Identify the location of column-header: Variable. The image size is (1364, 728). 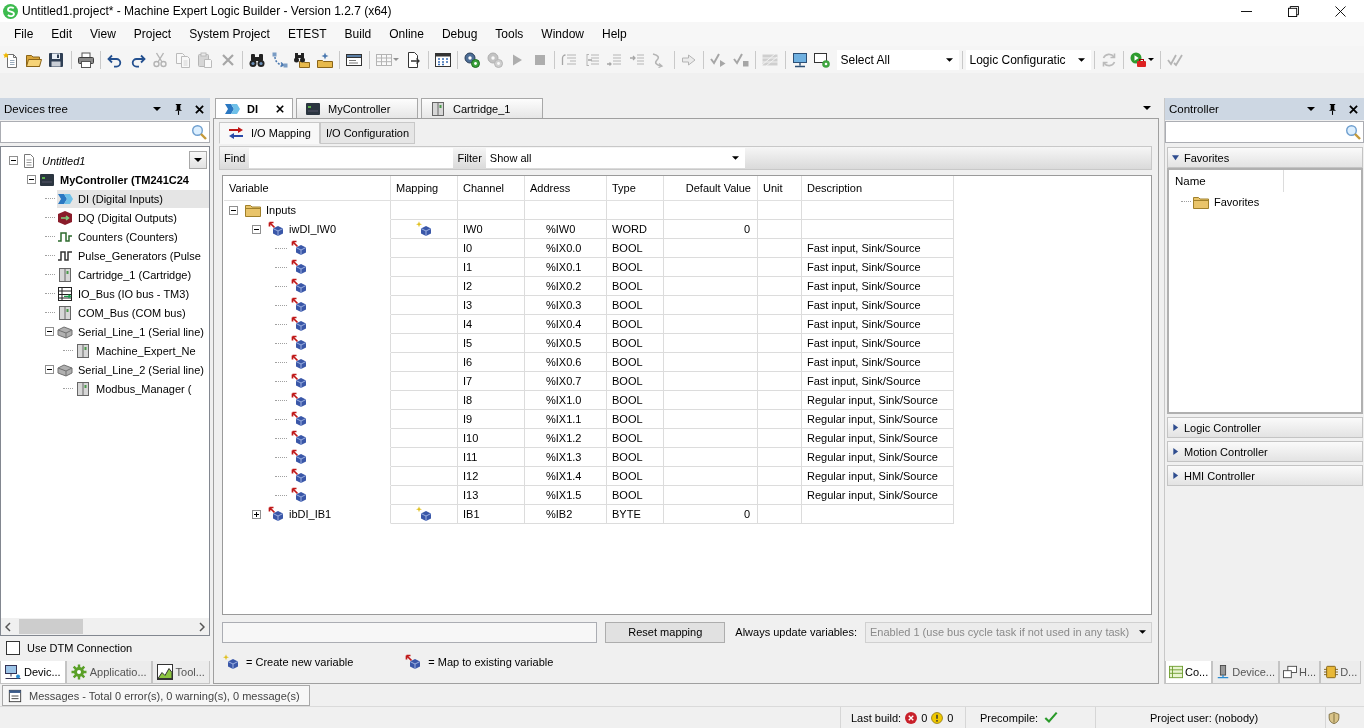
(307, 188).